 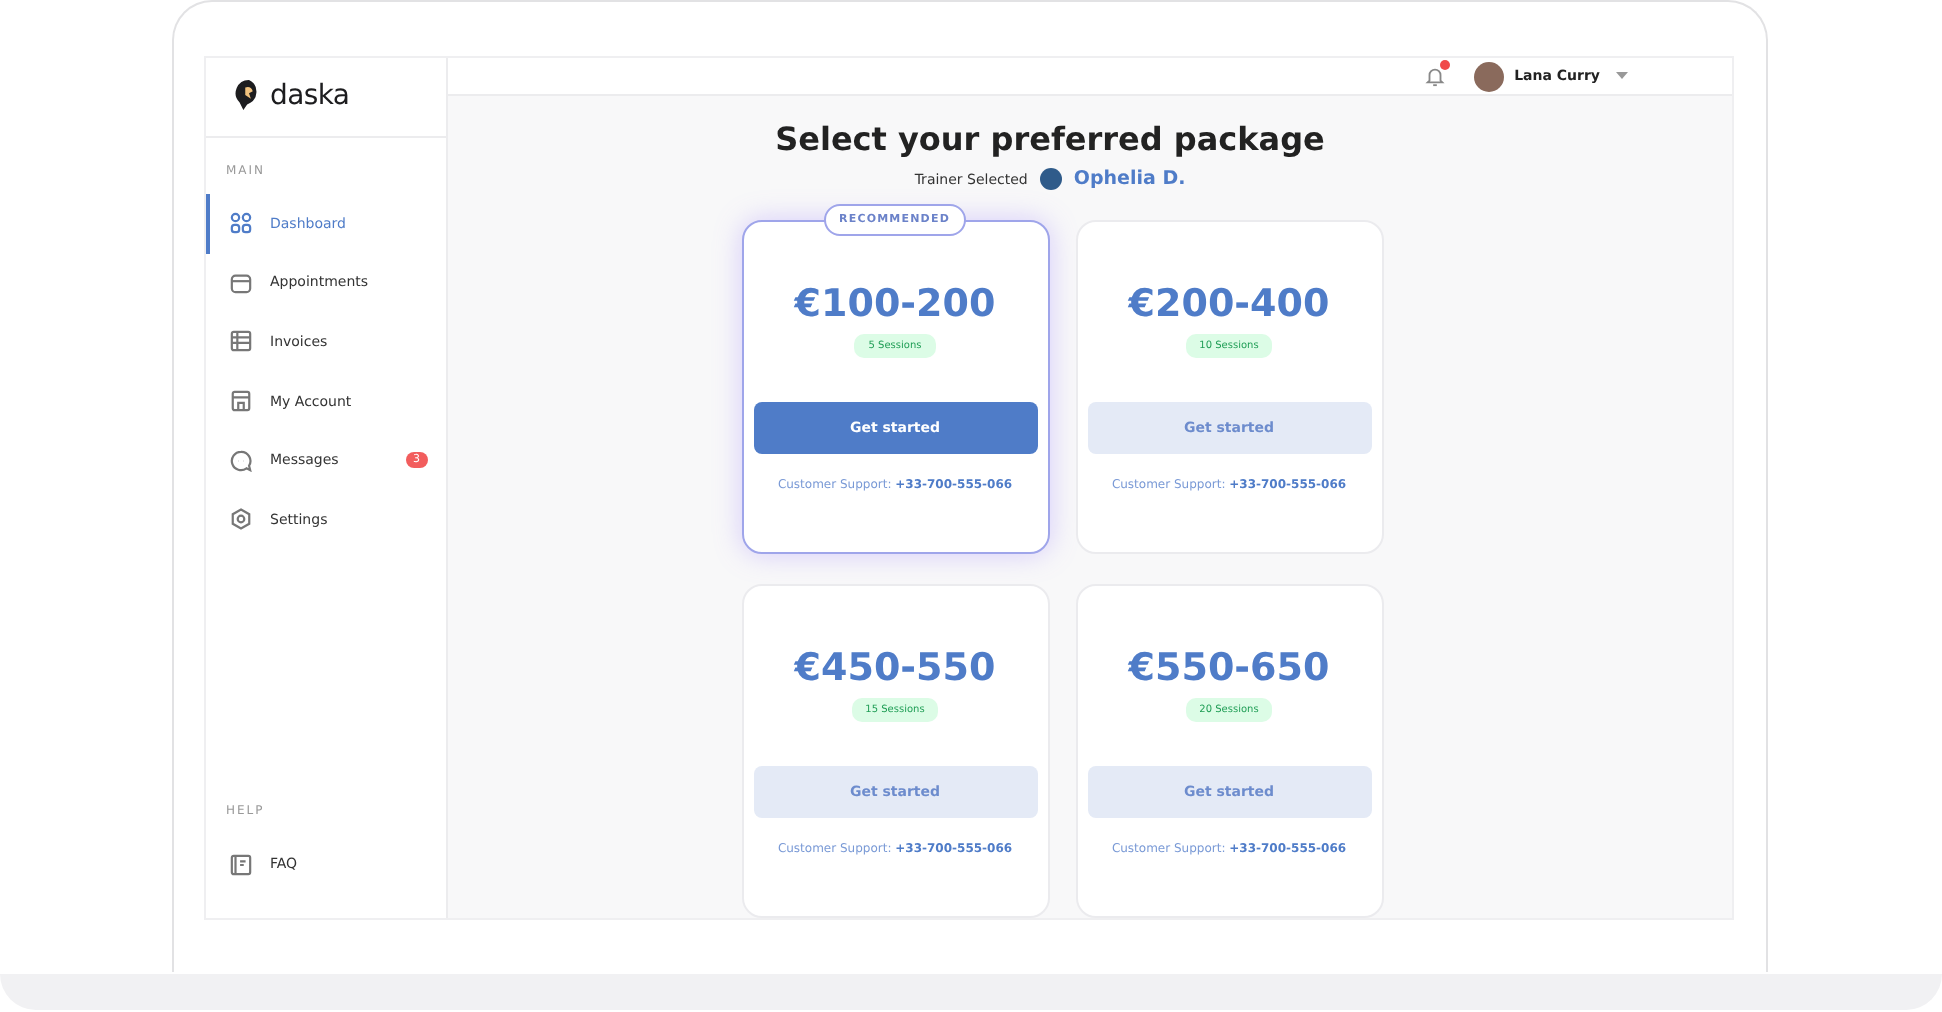 I want to click on caret-icon, so click(x=1622, y=76).